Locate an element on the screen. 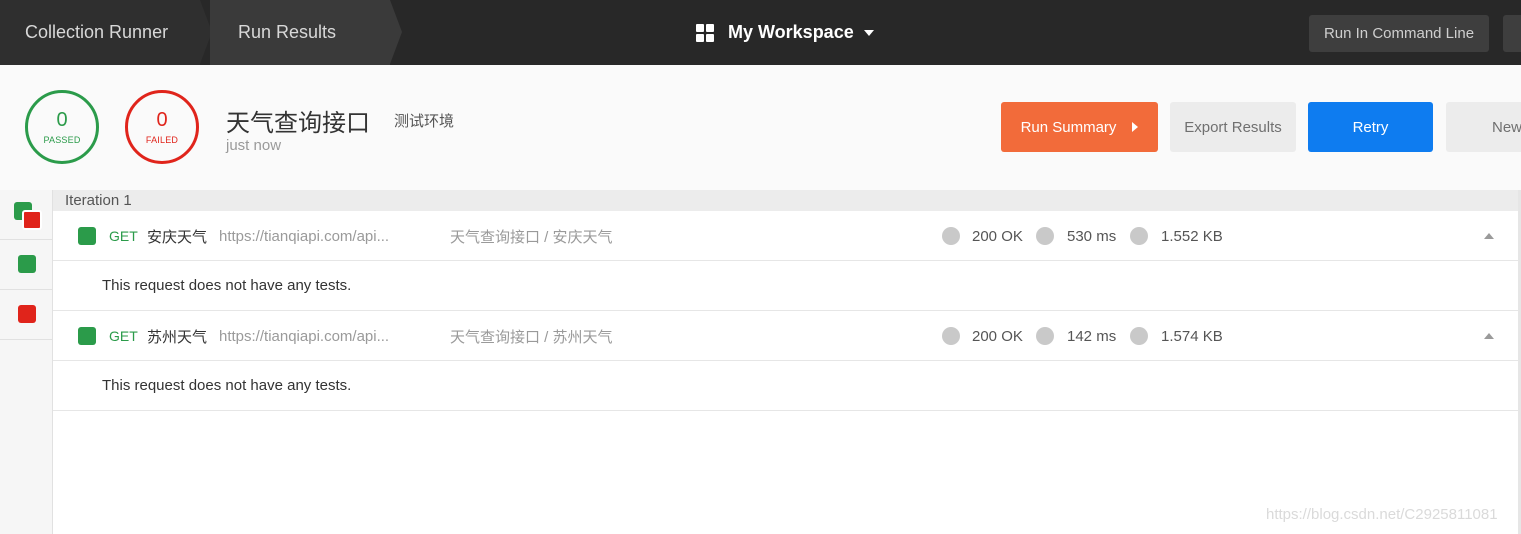  failed-counter: 0 FAILED is located at coordinates (162, 127).